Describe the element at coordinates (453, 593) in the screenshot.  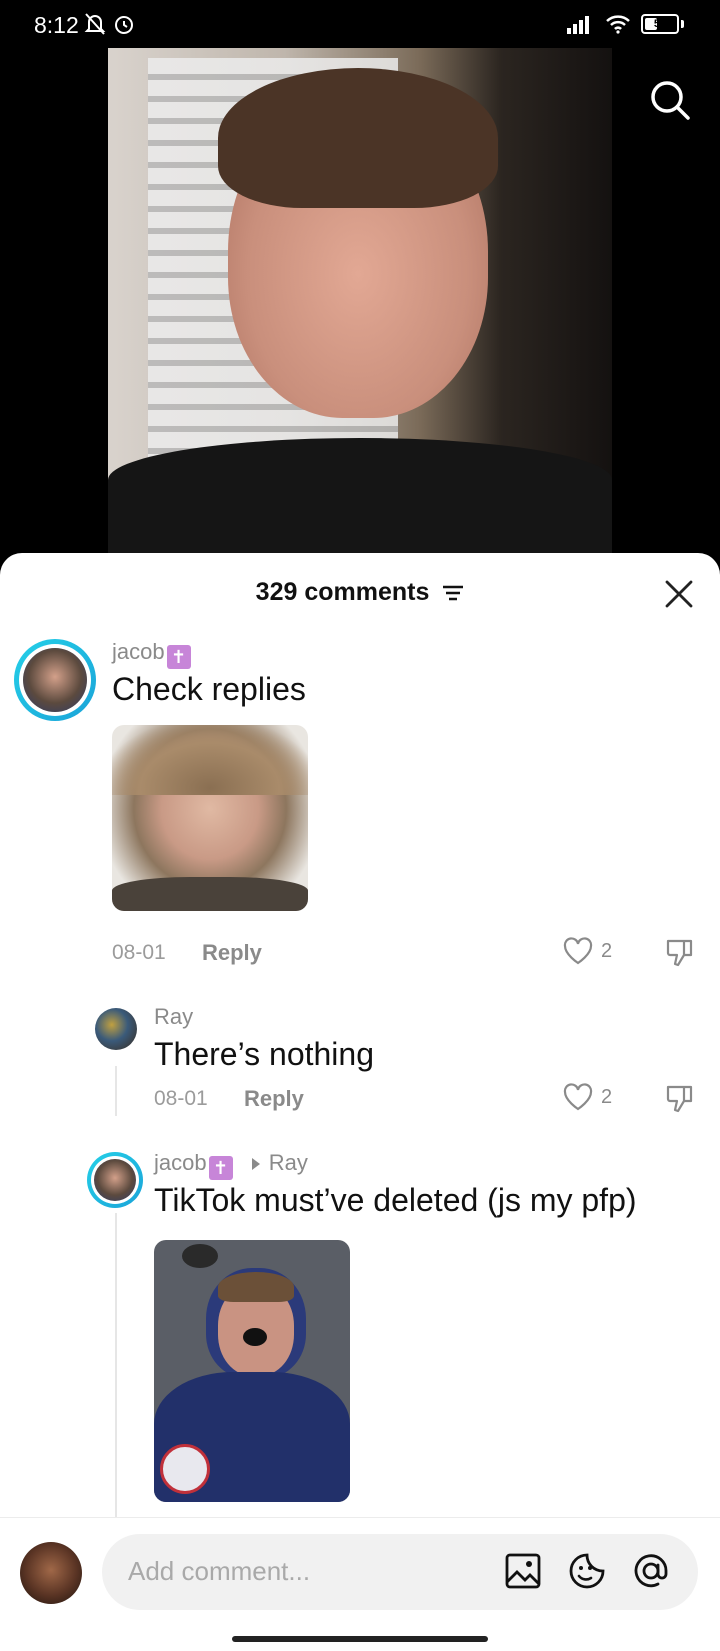
I see `filter-icon` at that location.